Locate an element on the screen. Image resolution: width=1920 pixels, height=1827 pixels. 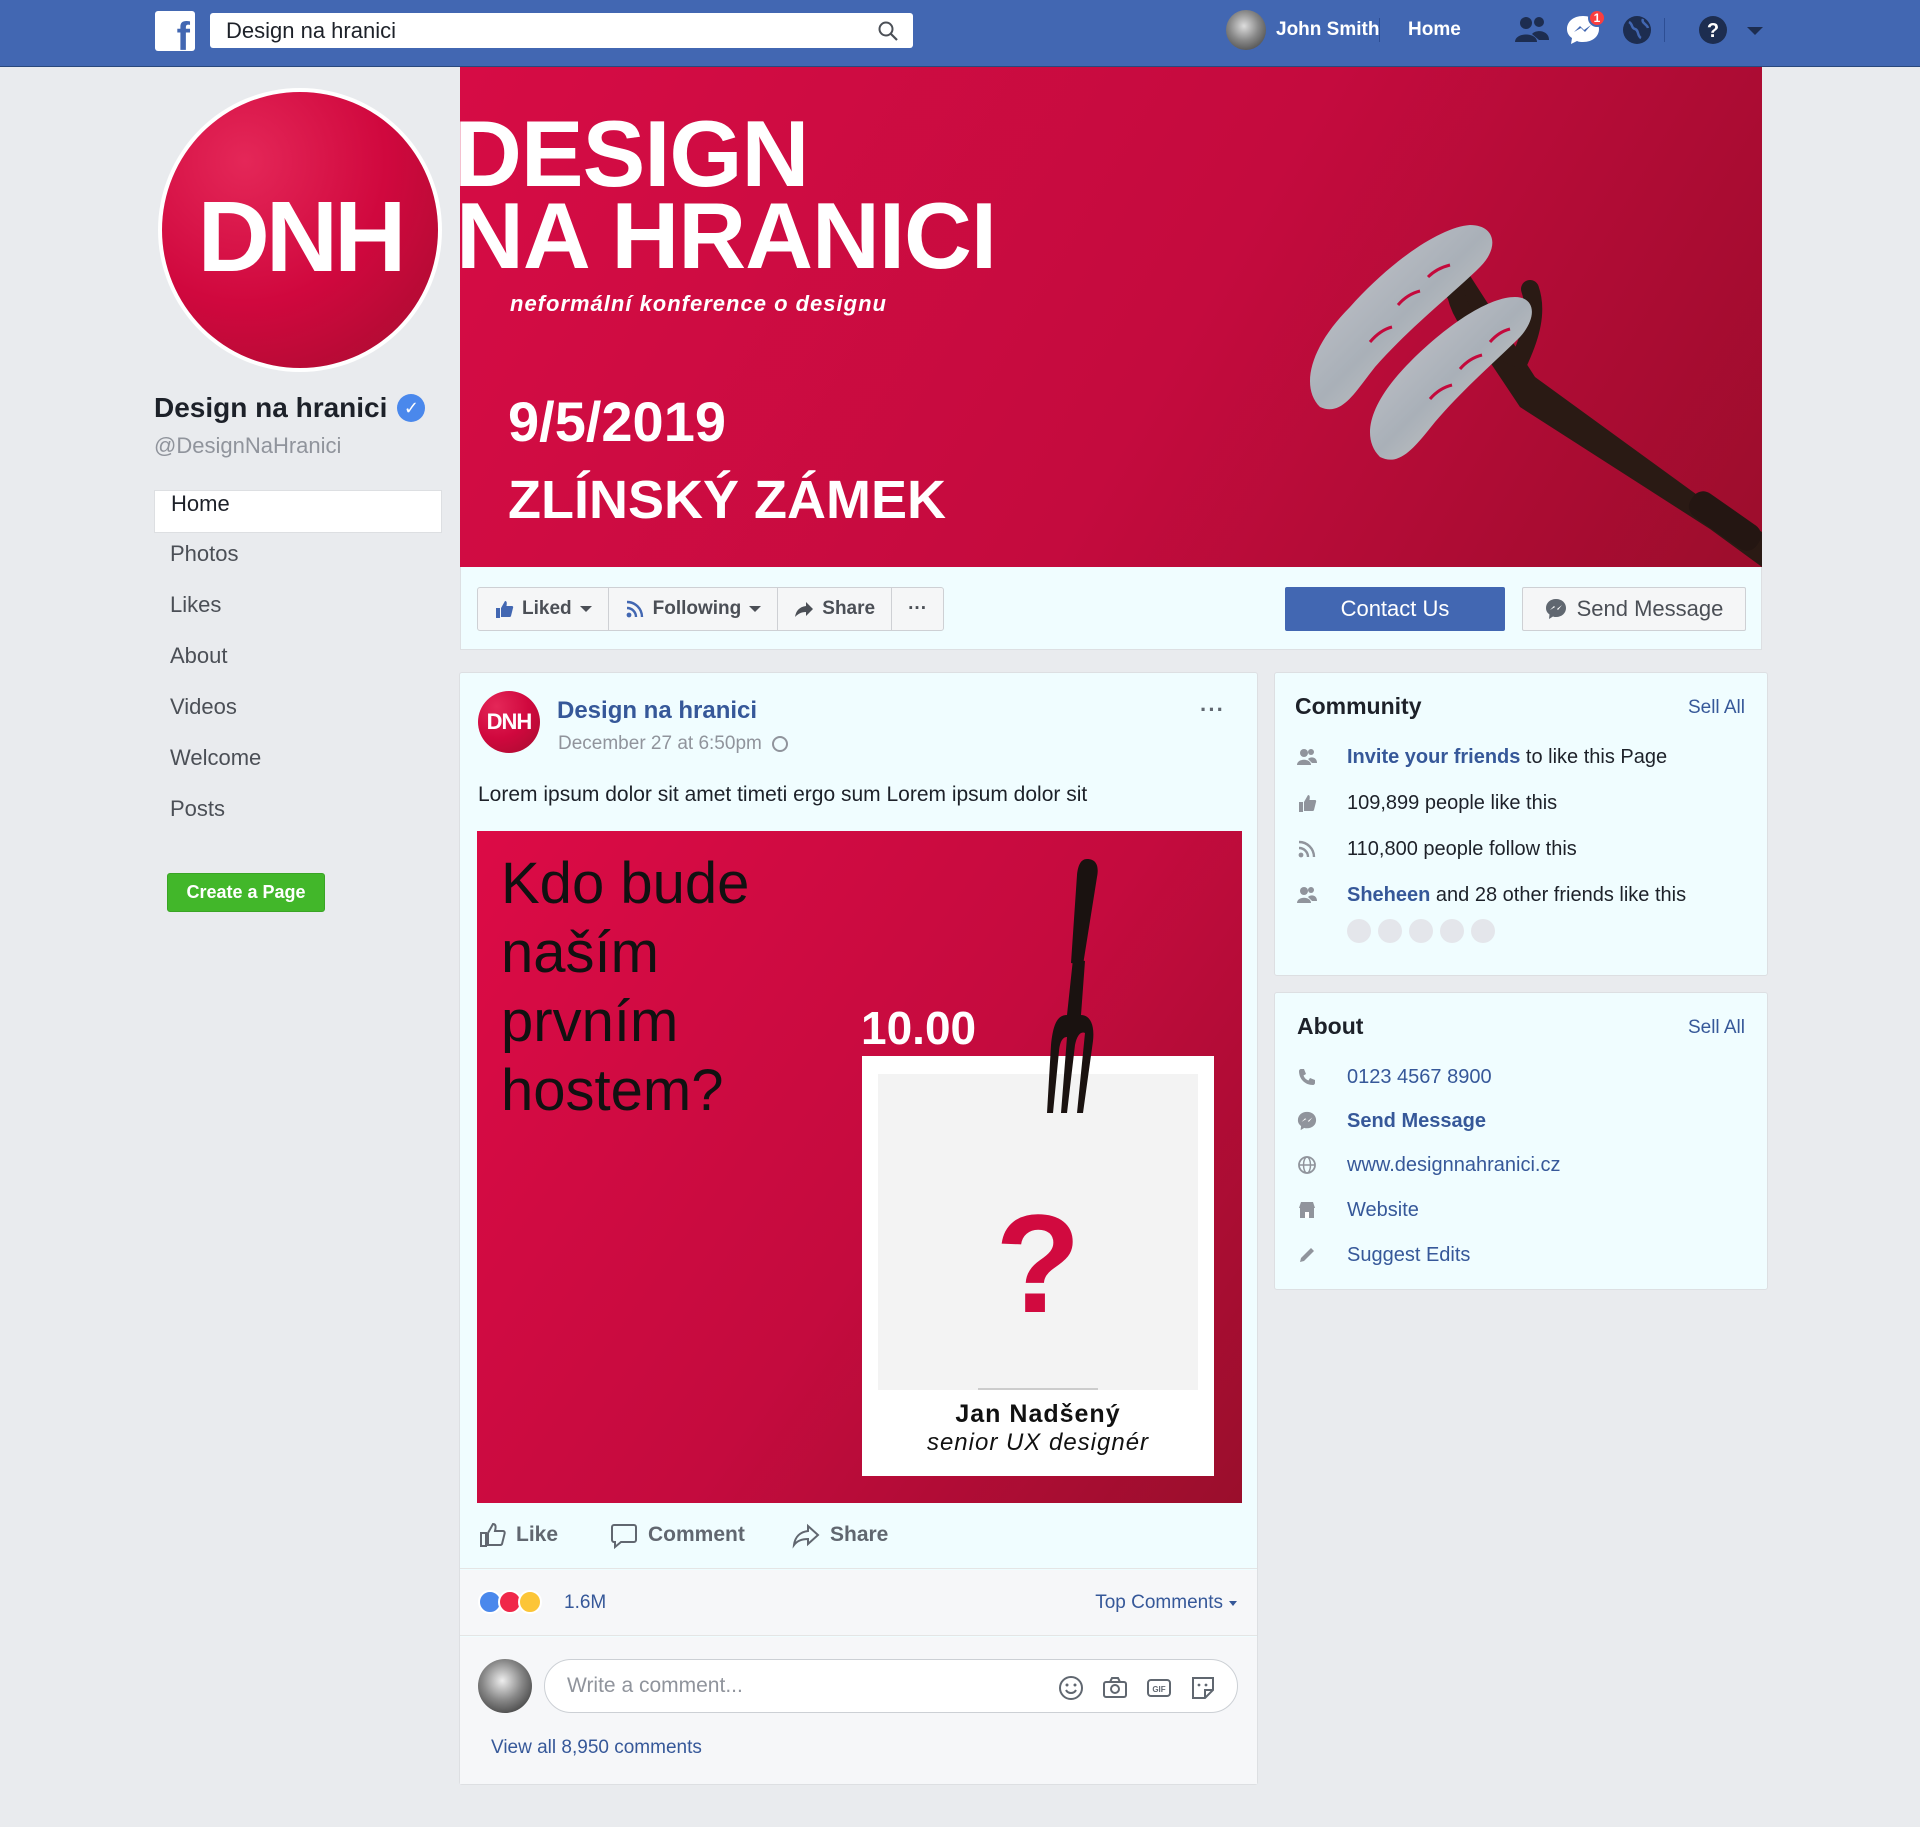
follows-count-row: 110,800 people follow this is located at coordinates (1436, 849).